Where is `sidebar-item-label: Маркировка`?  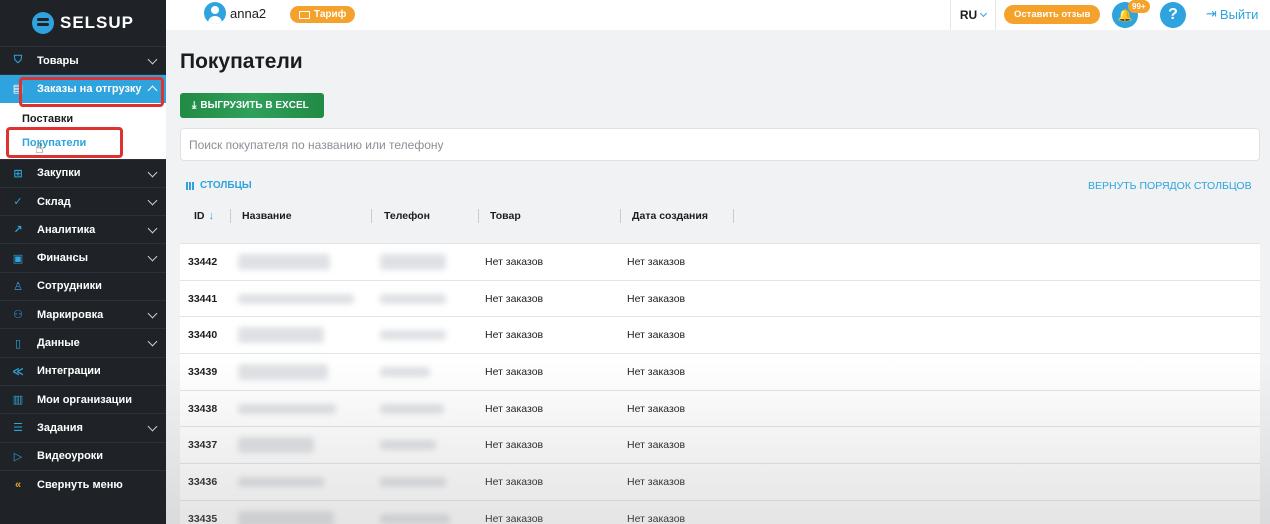
sidebar-item-label: Маркировка is located at coordinates (70, 314).